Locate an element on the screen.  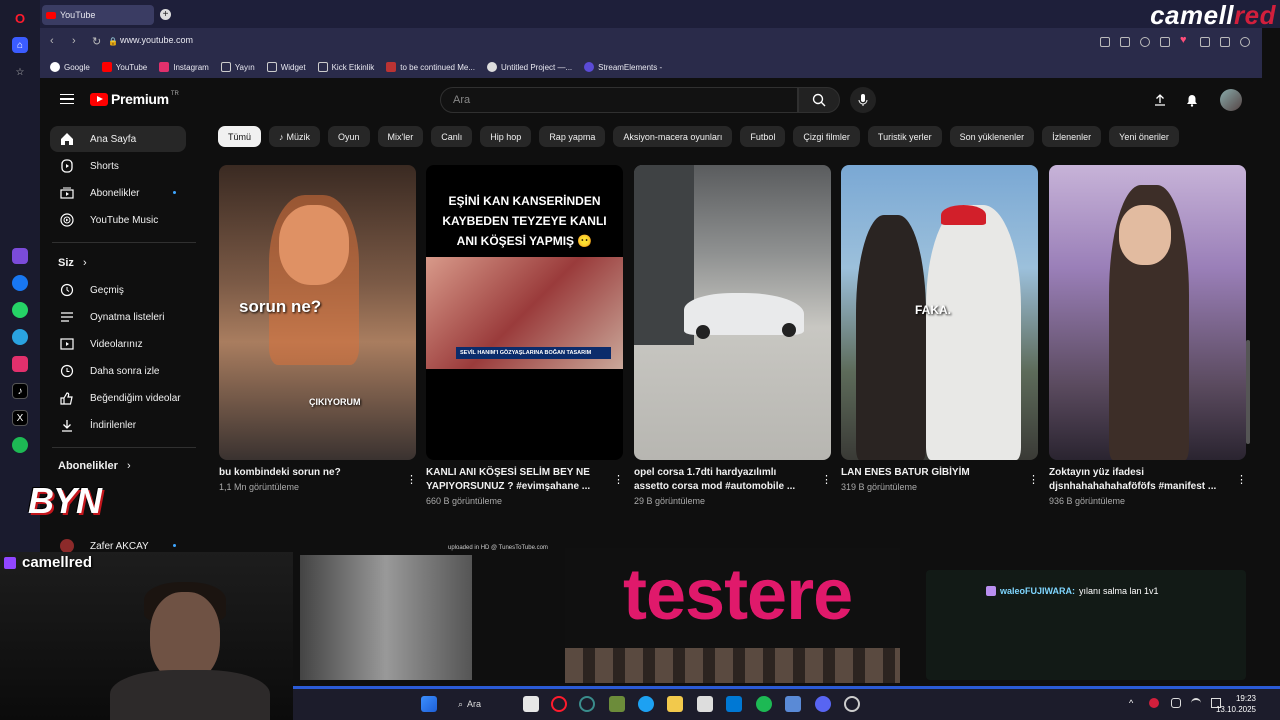
sidebar-item-youtube-music: YouTube Music is located at coordinates (118, 220).